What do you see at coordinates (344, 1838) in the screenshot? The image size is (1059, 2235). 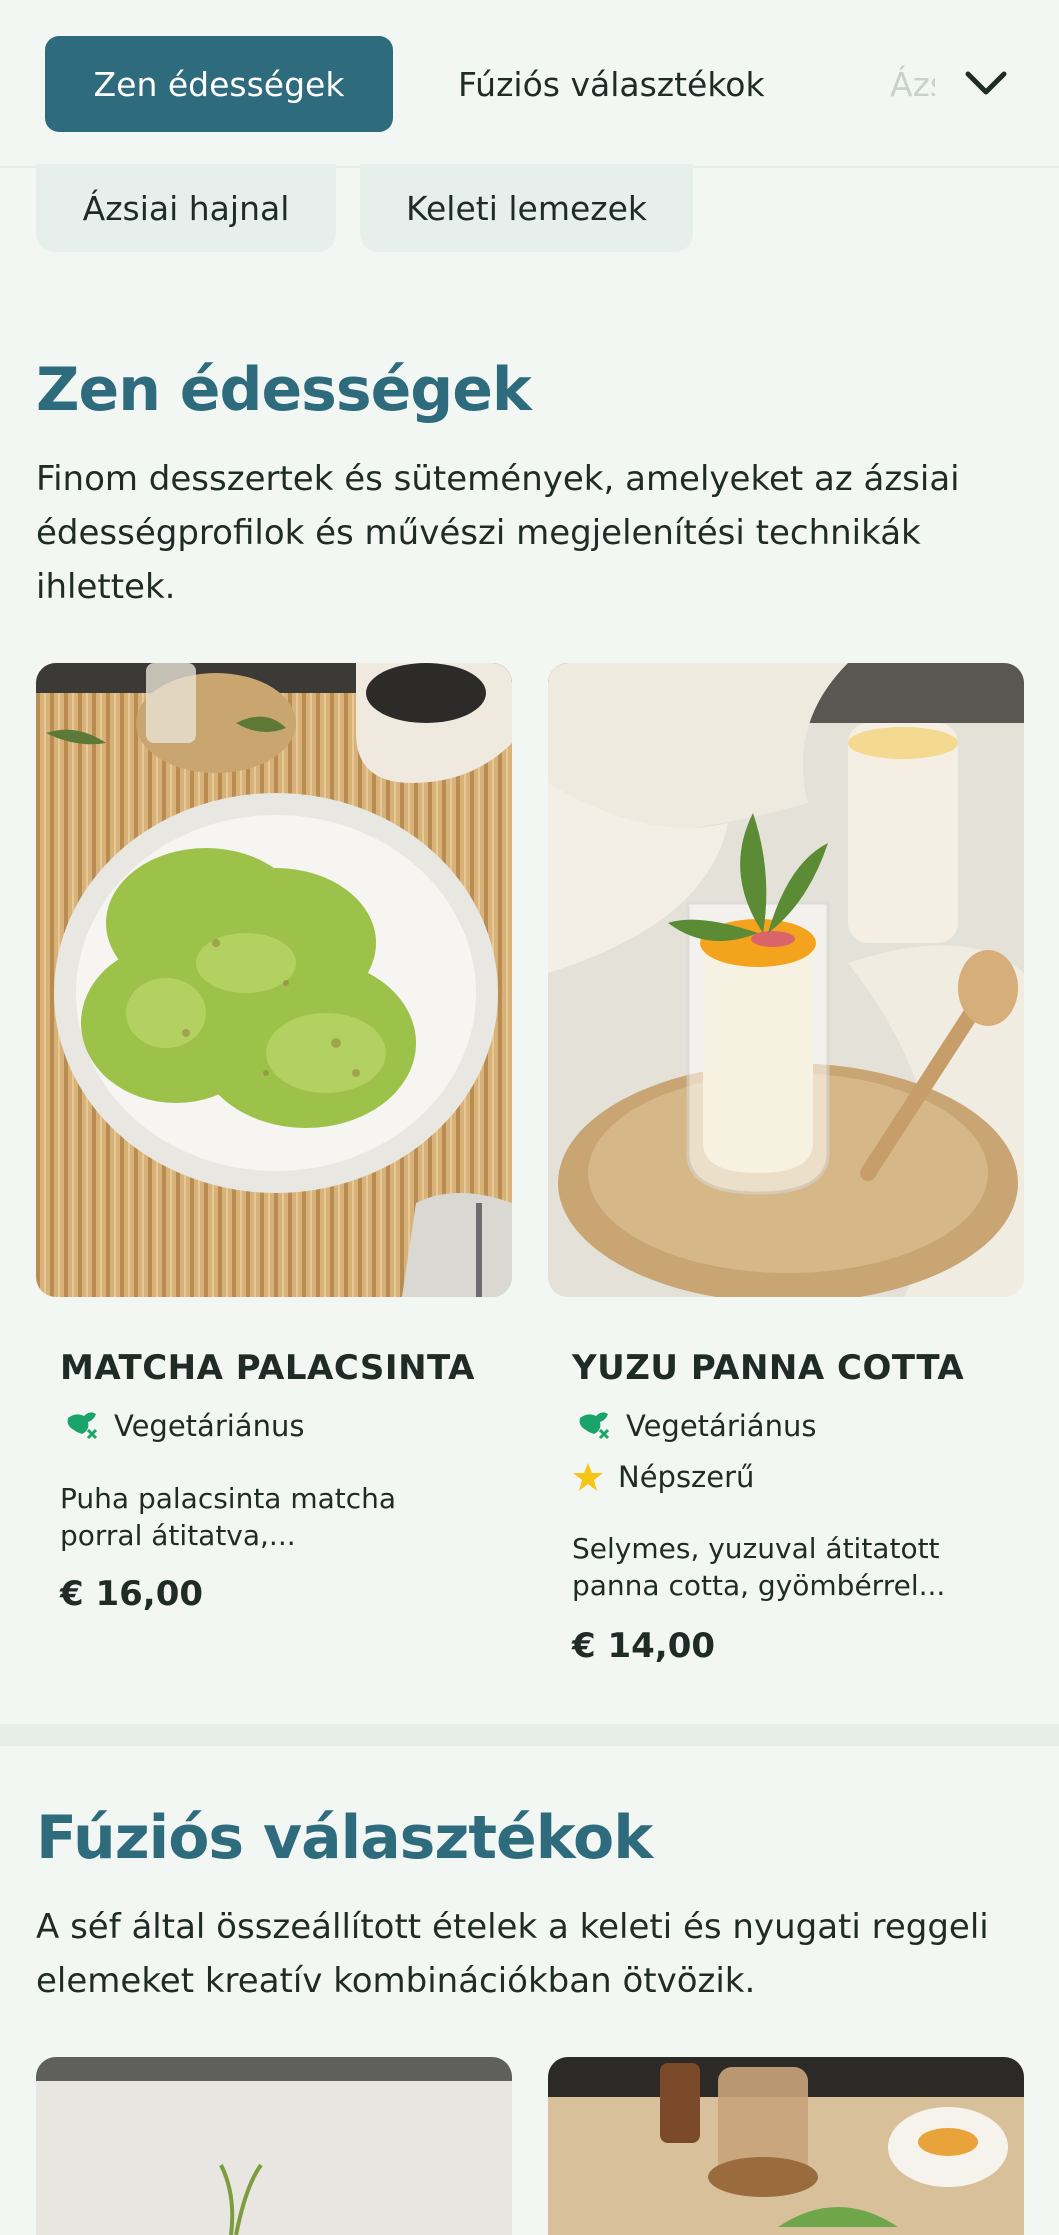 I see `section-title-fuzios: Fúziós választékok` at bounding box center [344, 1838].